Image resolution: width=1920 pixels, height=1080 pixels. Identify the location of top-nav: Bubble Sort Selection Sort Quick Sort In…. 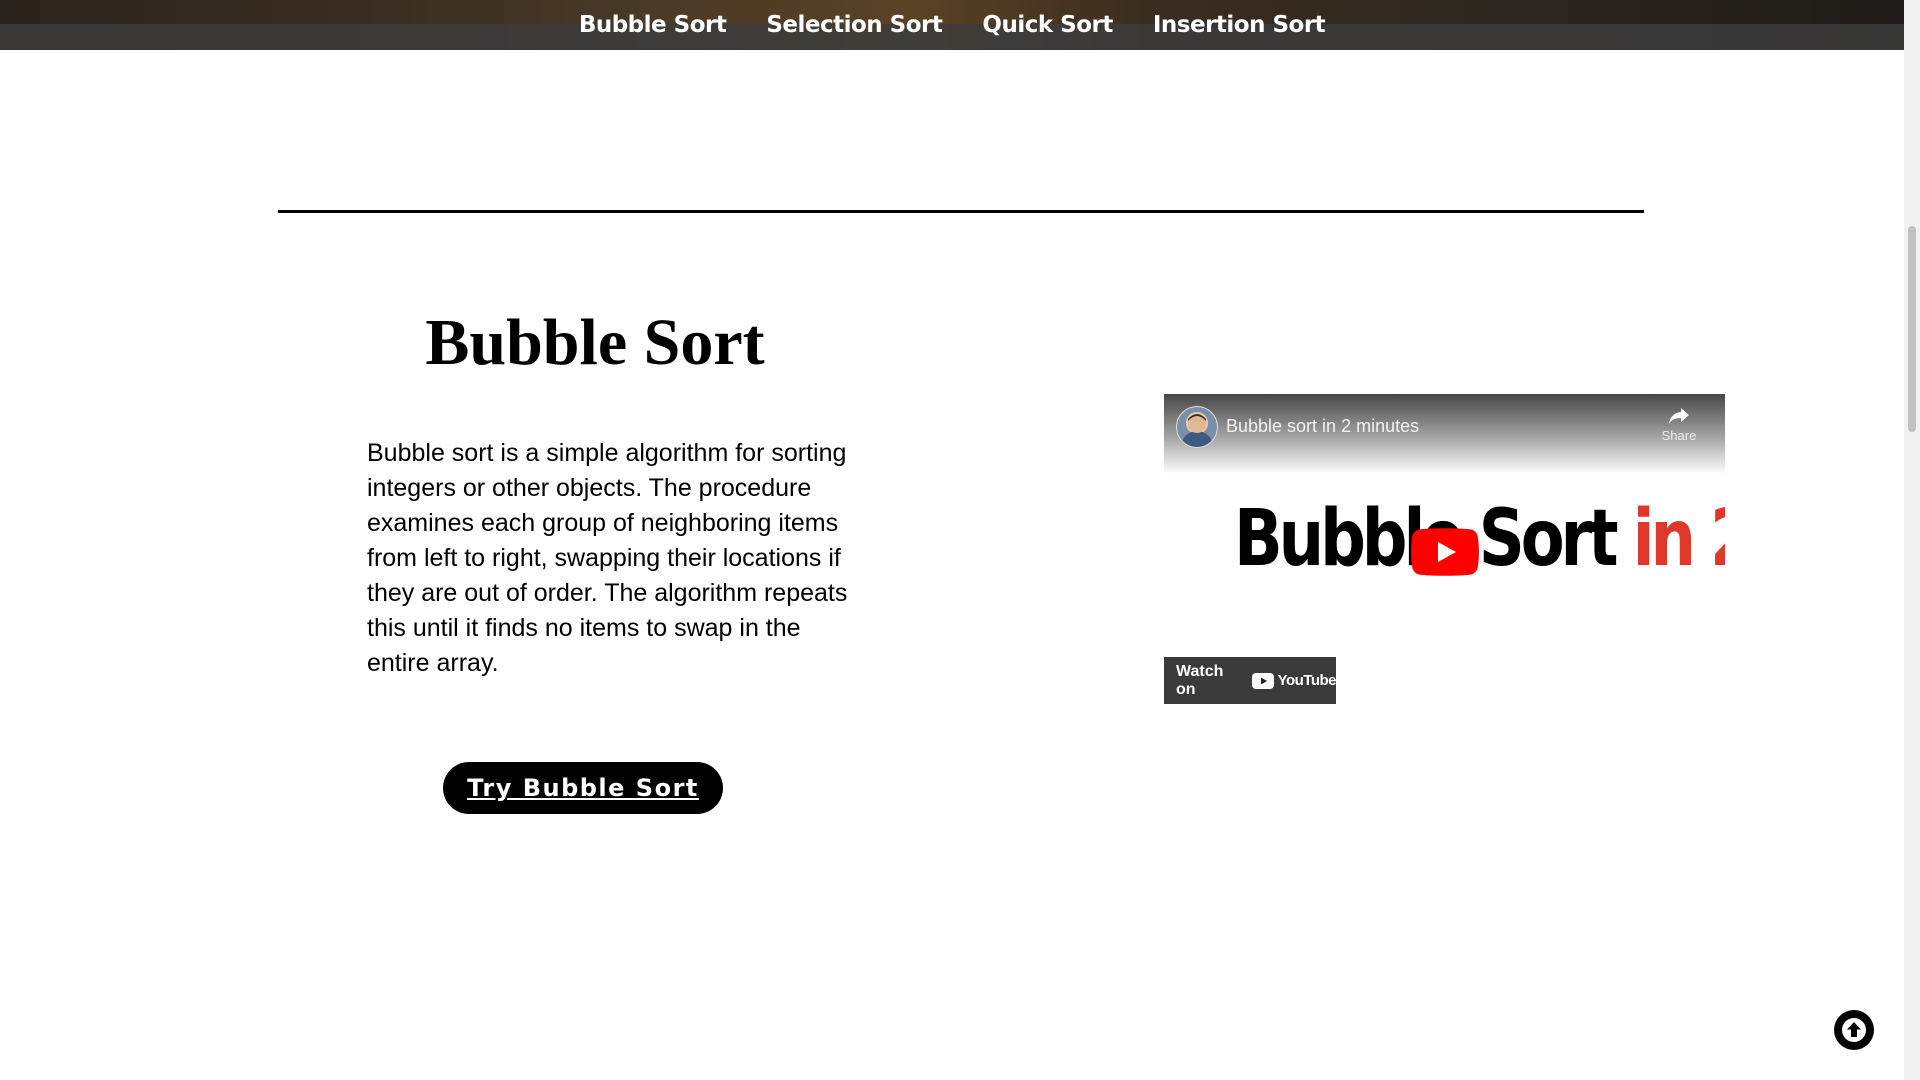
(952, 25).